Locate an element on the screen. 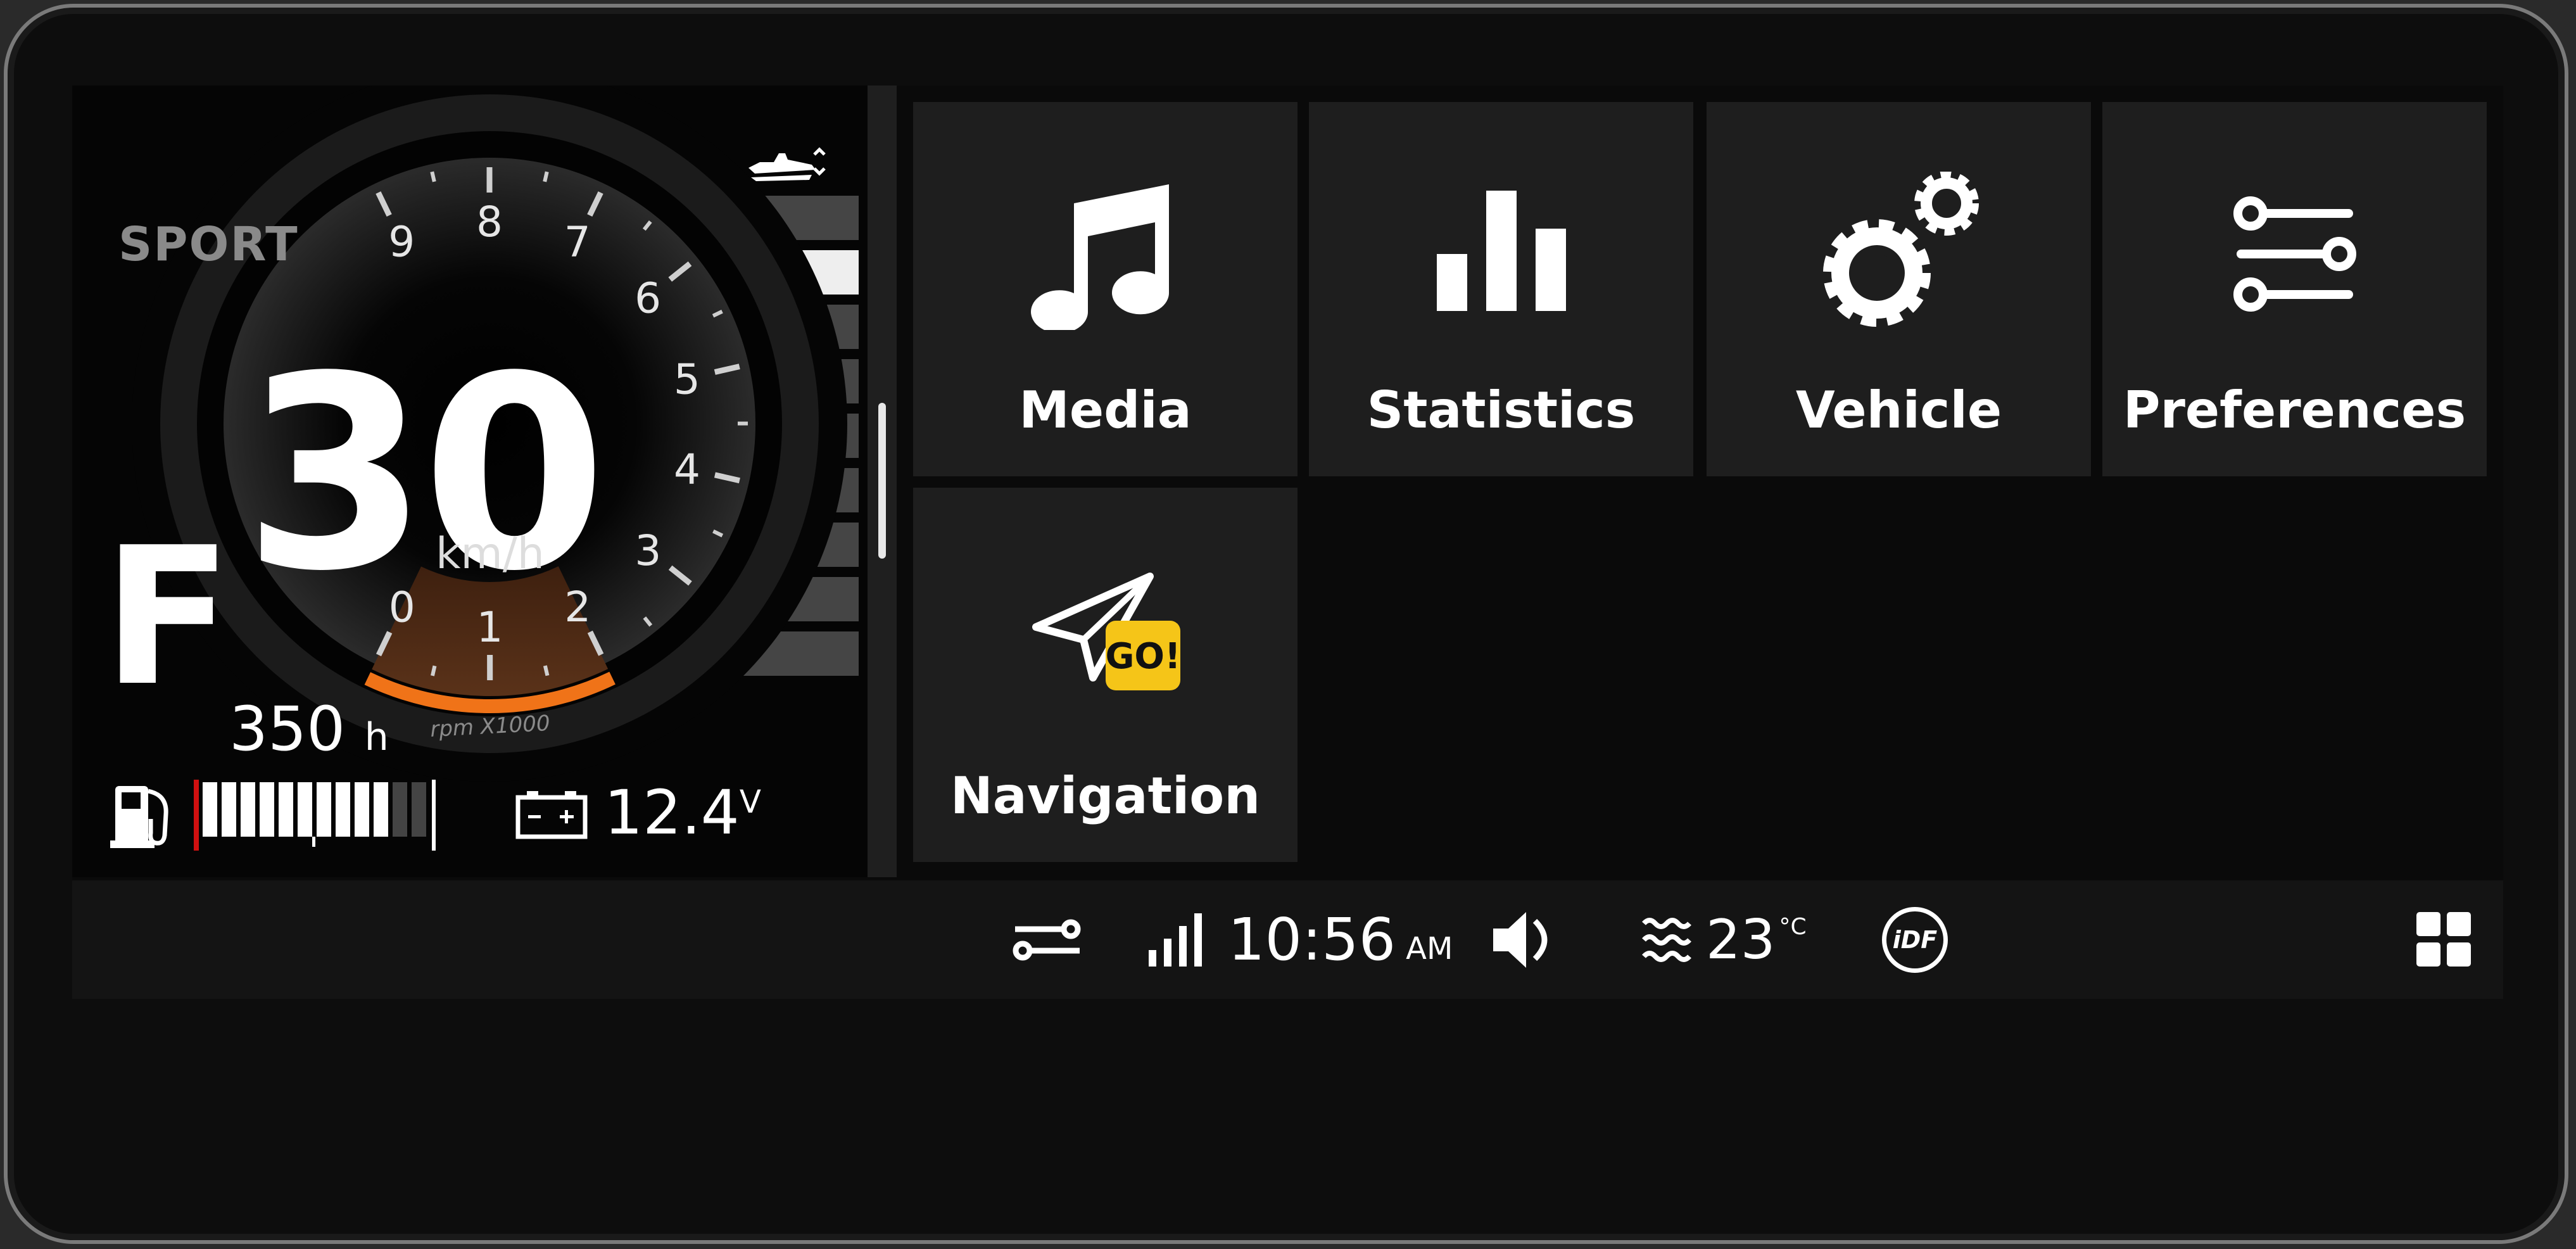  tile-preferences: Preferences is located at coordinates (2294, 289).